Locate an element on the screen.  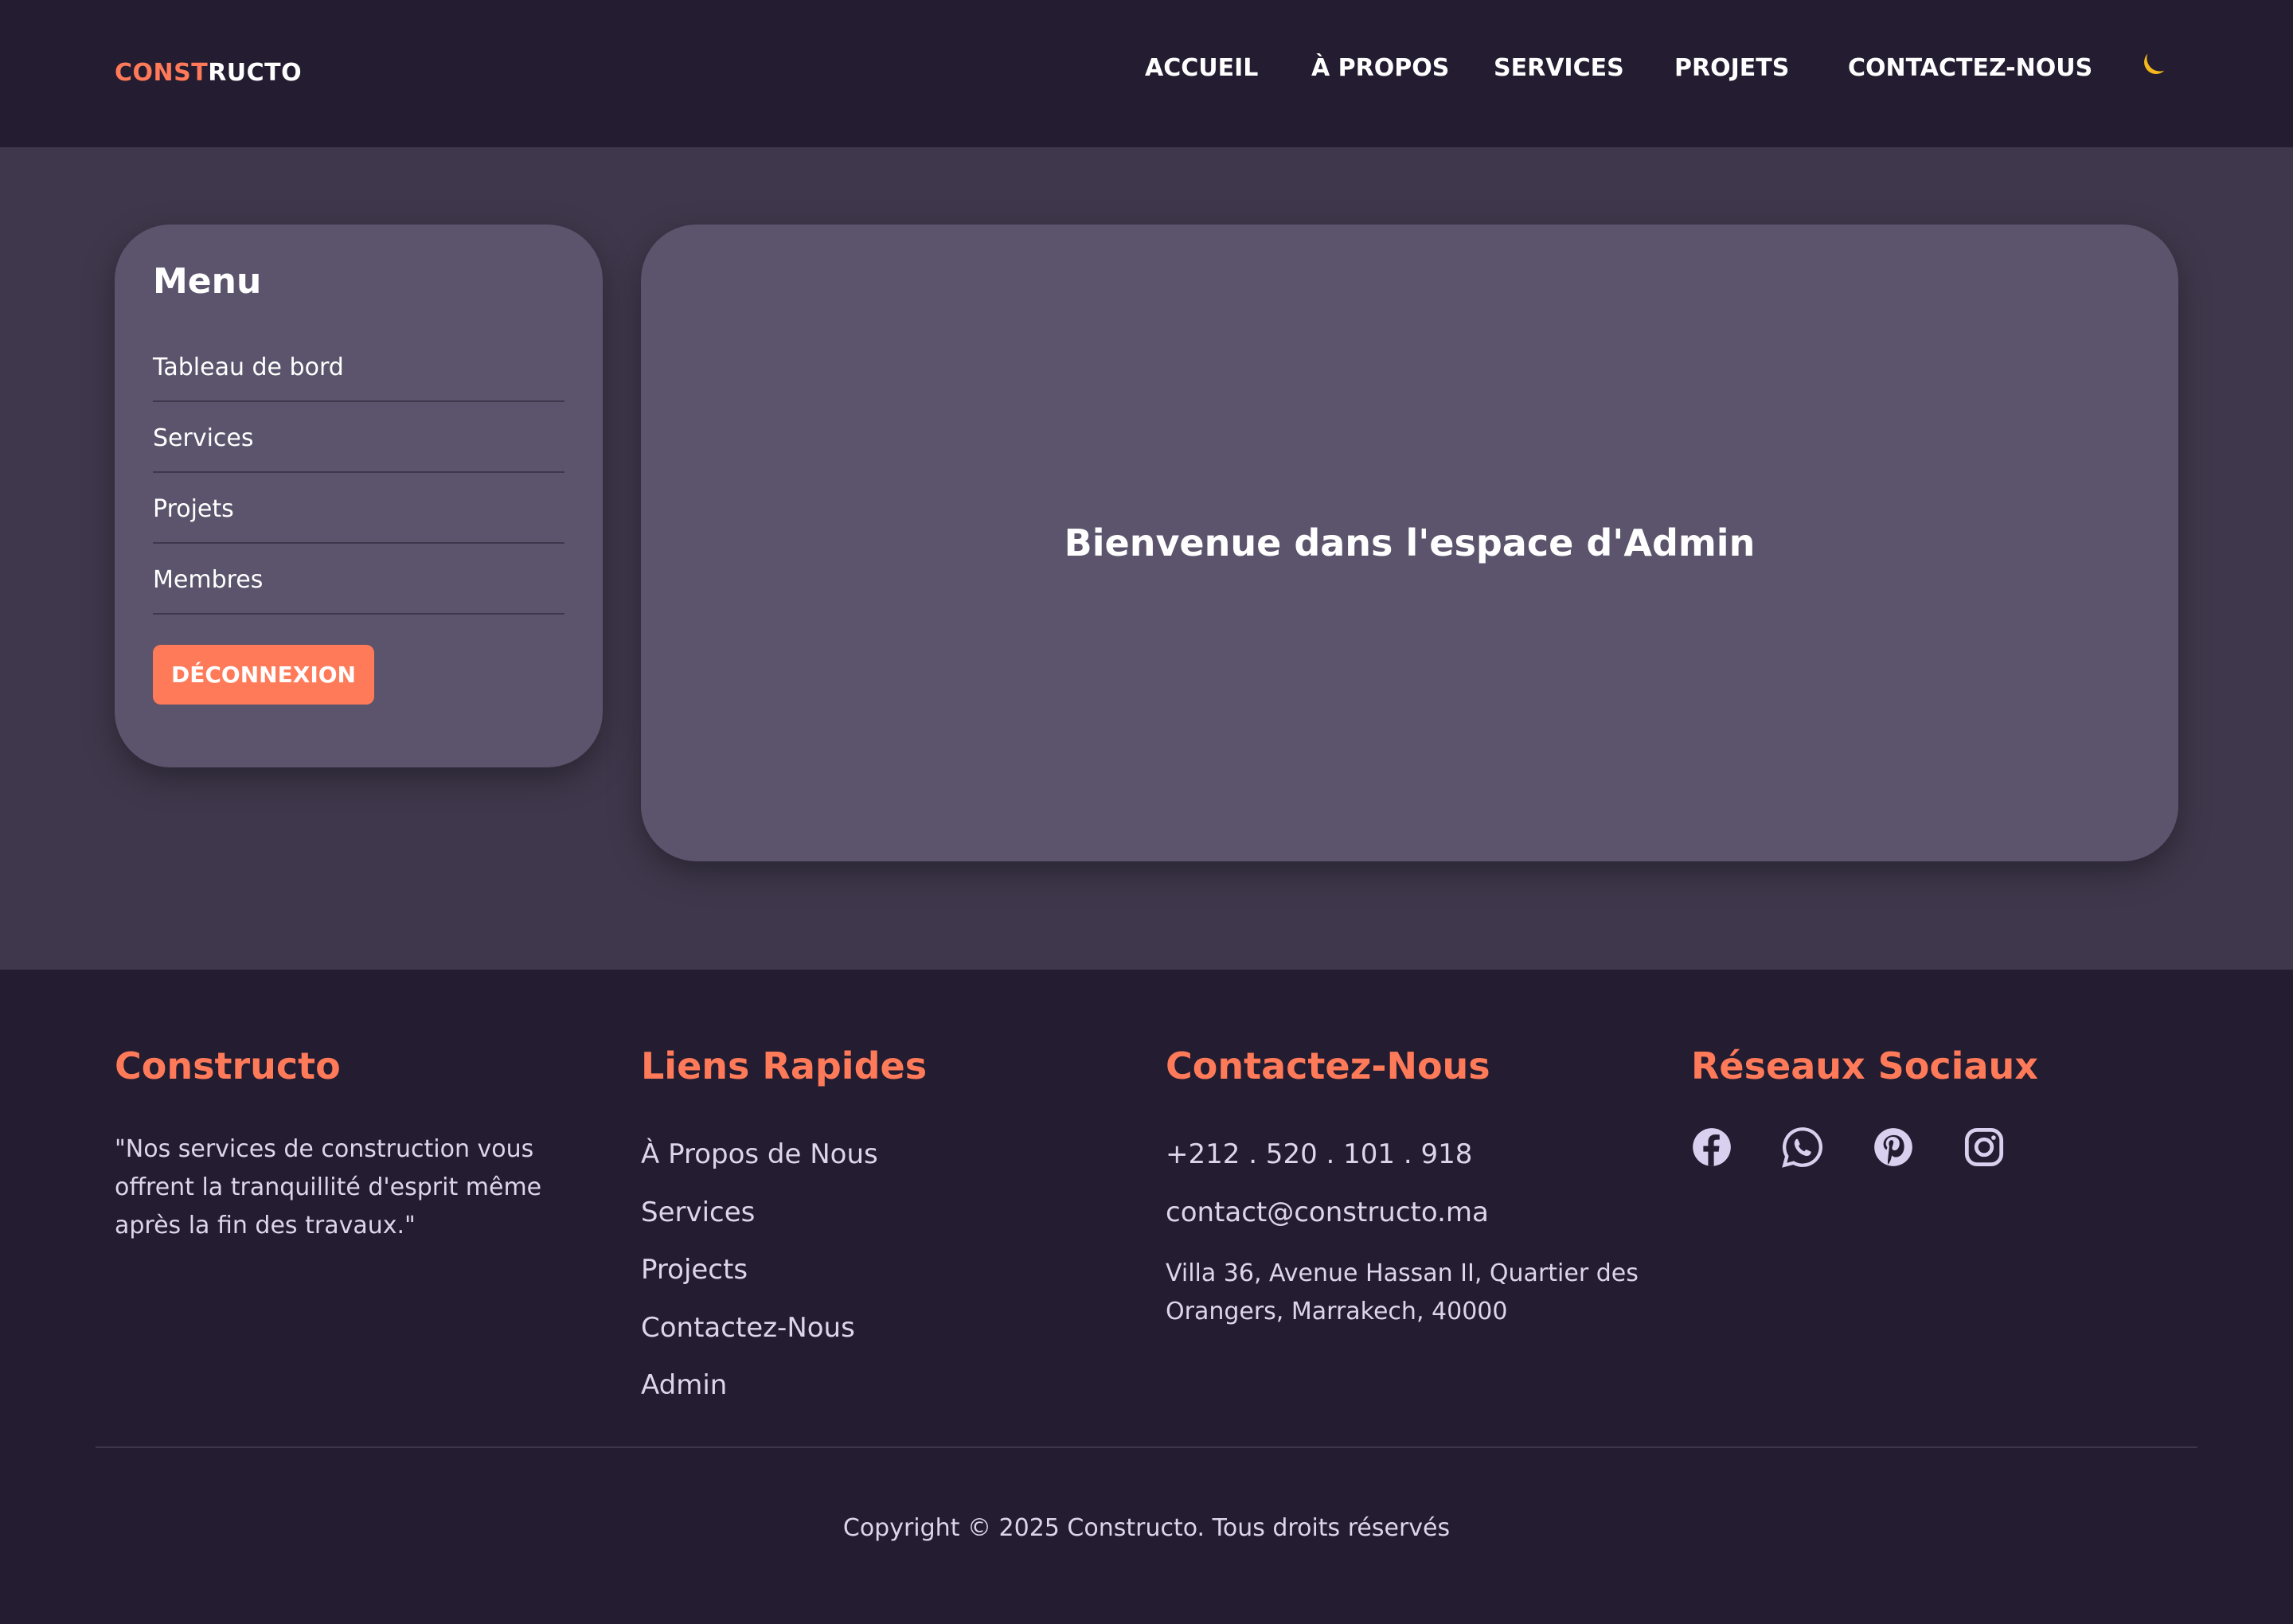
sidebar-item-services: Services is located at coordinates (358, 437).